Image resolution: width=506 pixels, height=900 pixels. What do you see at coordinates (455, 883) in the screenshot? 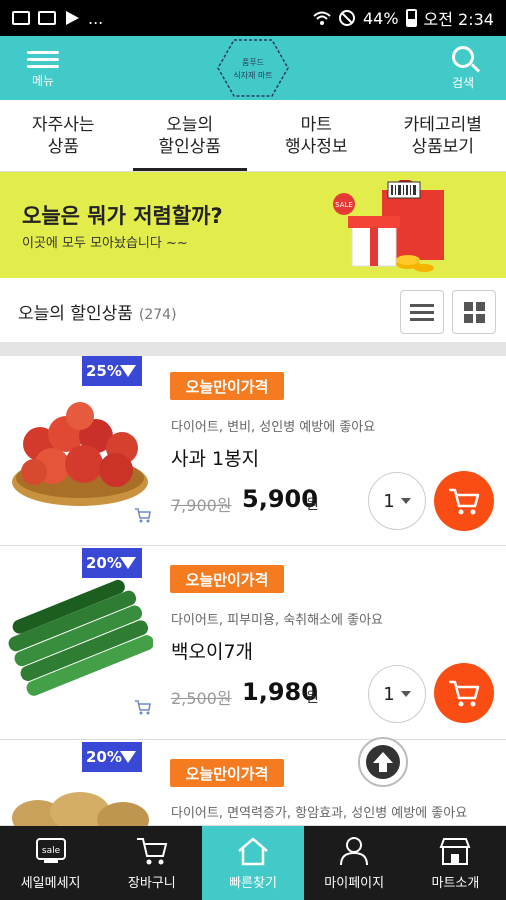
I see `nav-label: 마트소개` at bounding box center [455, 883].